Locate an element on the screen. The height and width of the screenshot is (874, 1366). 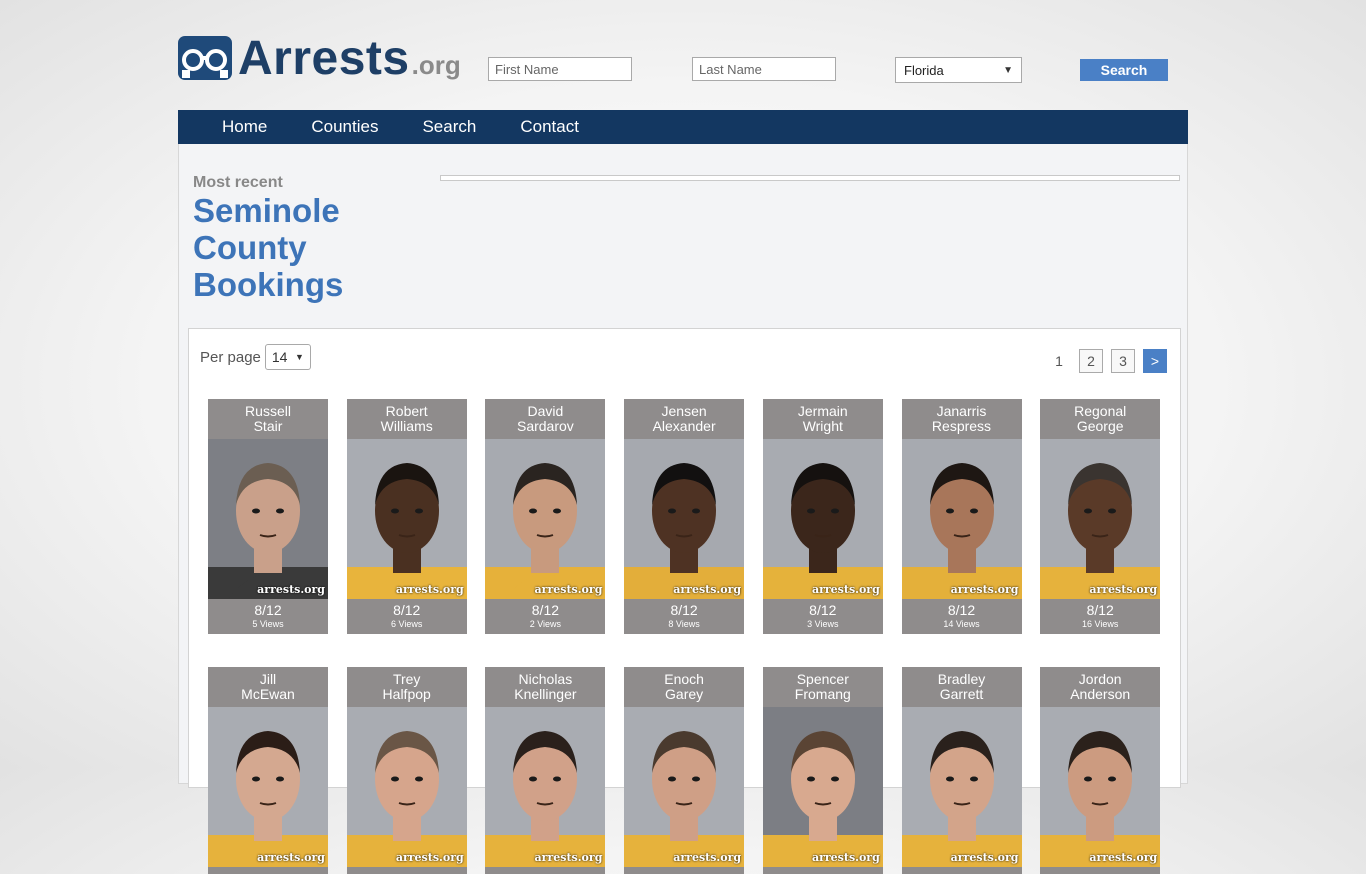
booking-card: Trey Halfpop arrests.org is located at coordinates (406, 770).